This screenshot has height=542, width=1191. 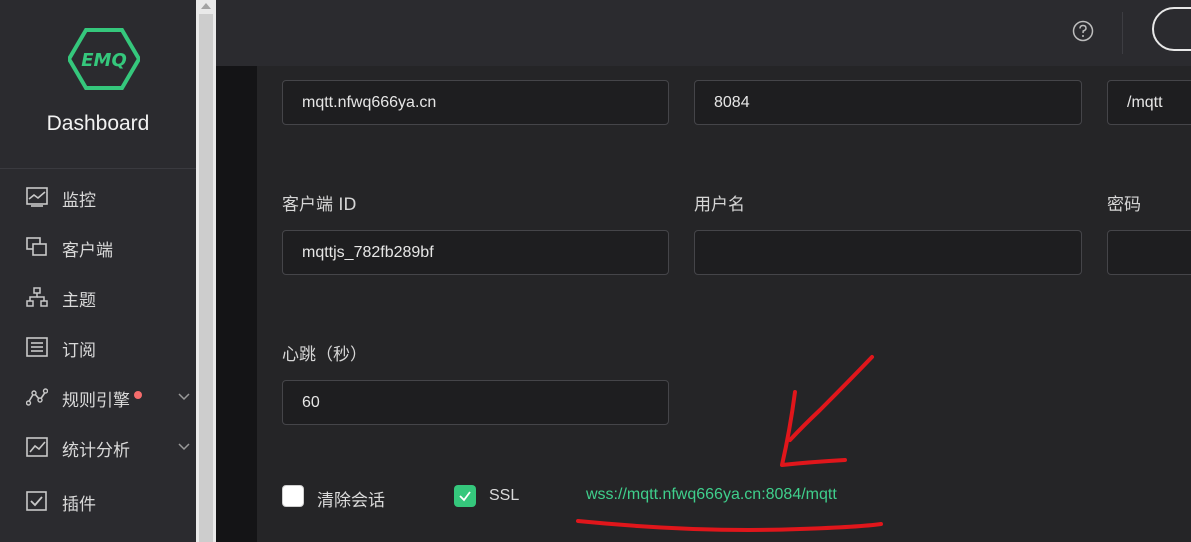 I want to click on rule-engine-icon, so click(x=37, y=397).